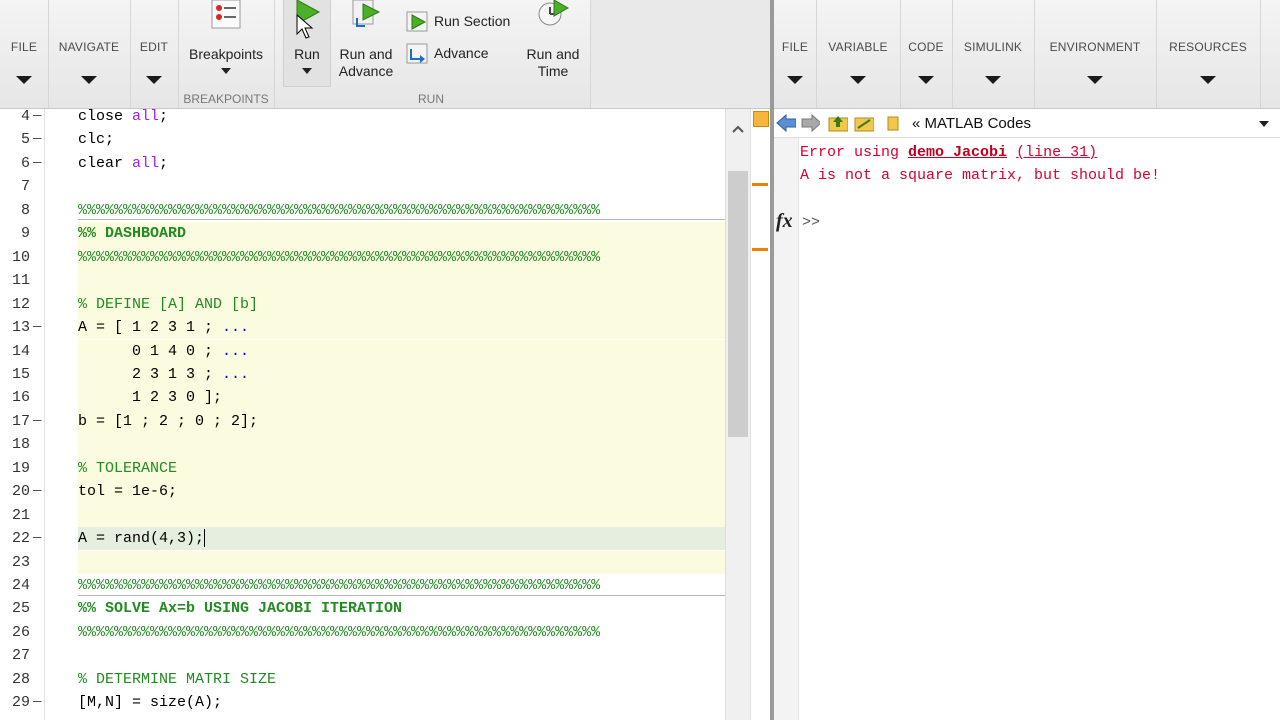  What do you see at coordinates (362, 139) in the screenshot?
I see `code-line: 5— clc;` at bounding box center [362, 139].